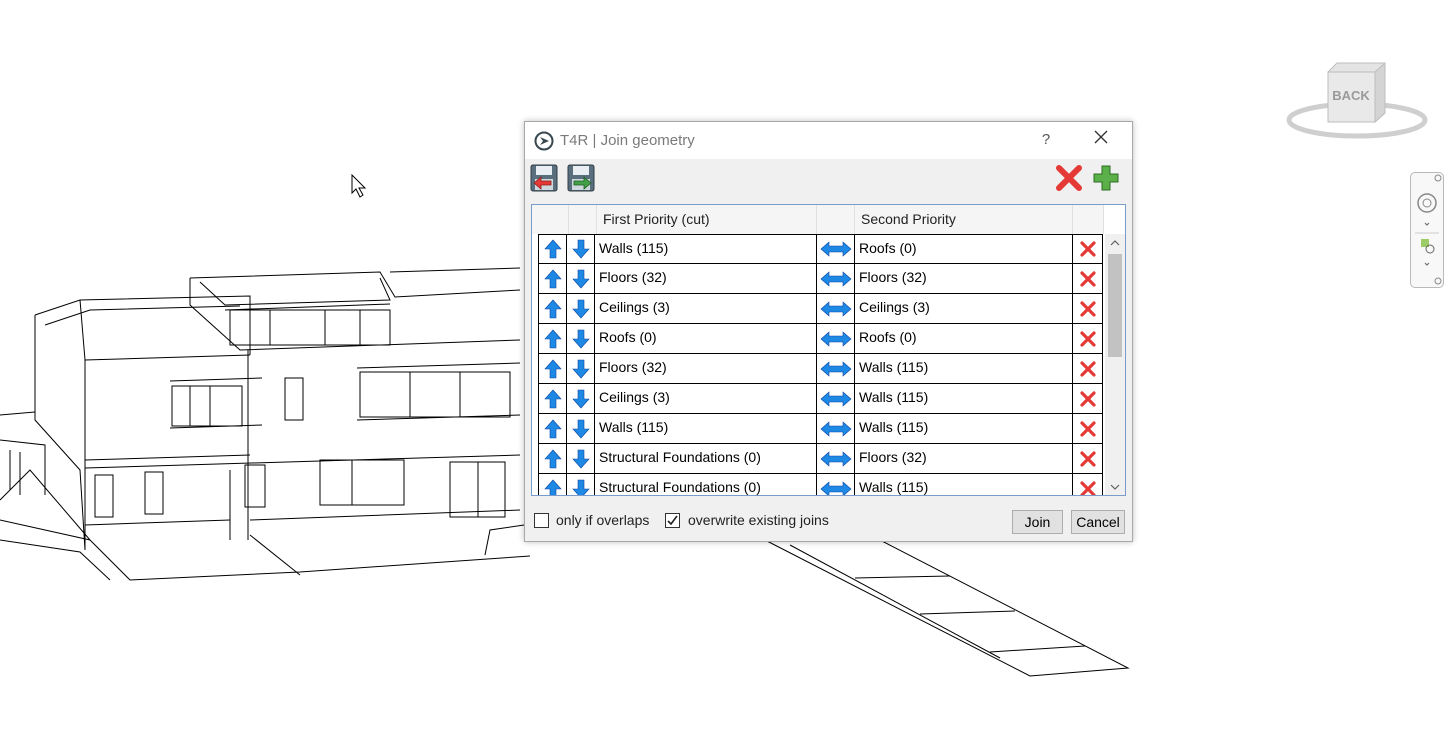  I want to click on delete-all-icon, so click(1069, 178).